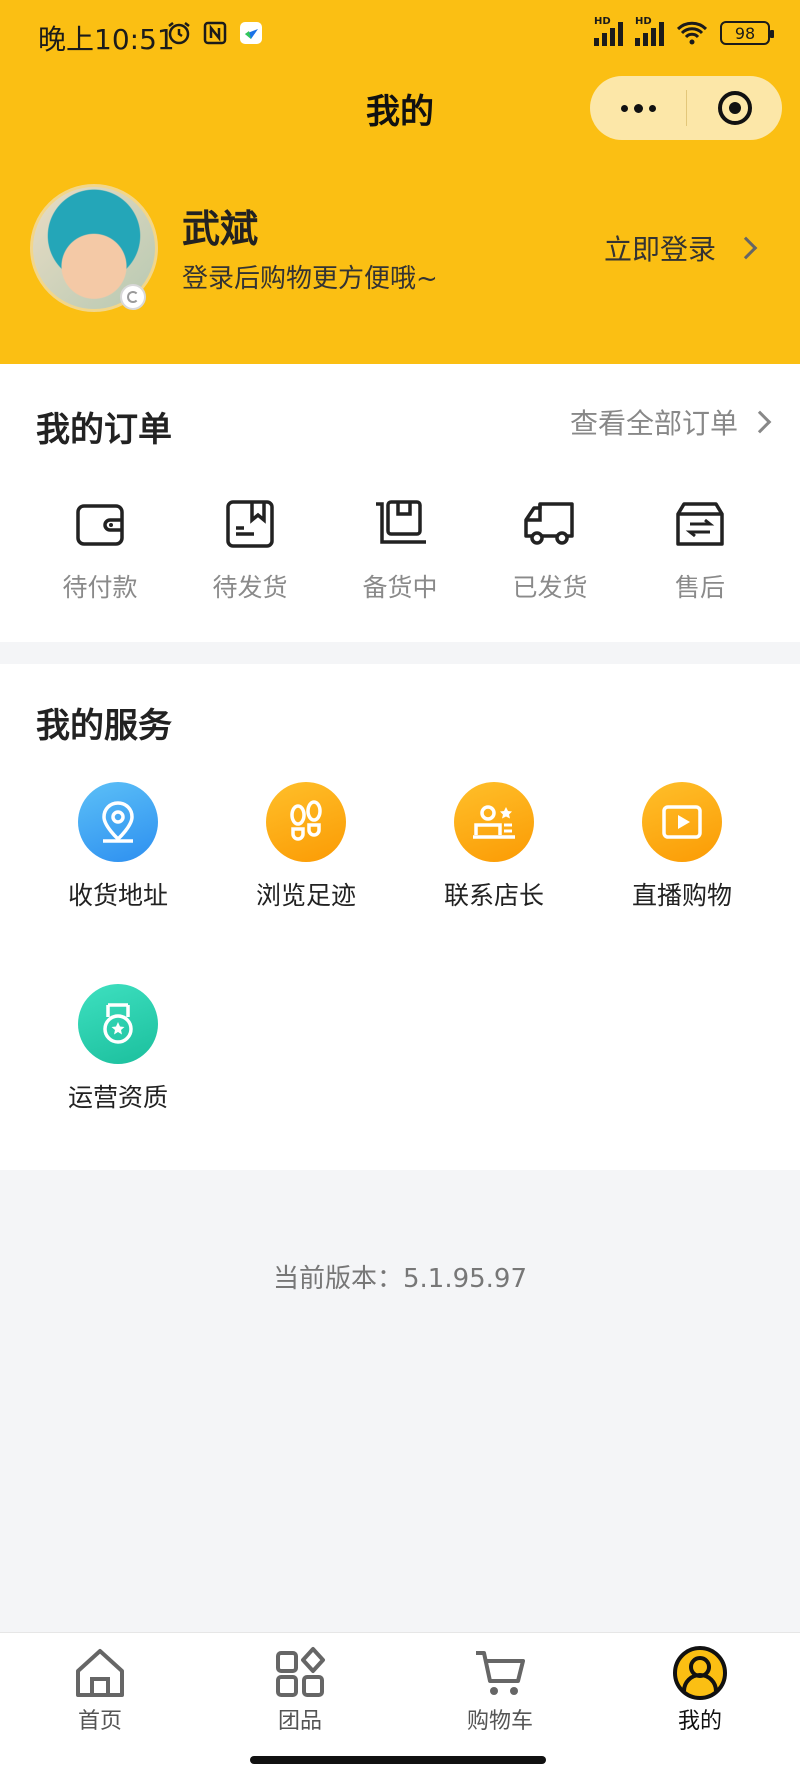 This screenshot has width=800, height=1778. I want to click on orders-title: 我的订单, so click(104, 430).